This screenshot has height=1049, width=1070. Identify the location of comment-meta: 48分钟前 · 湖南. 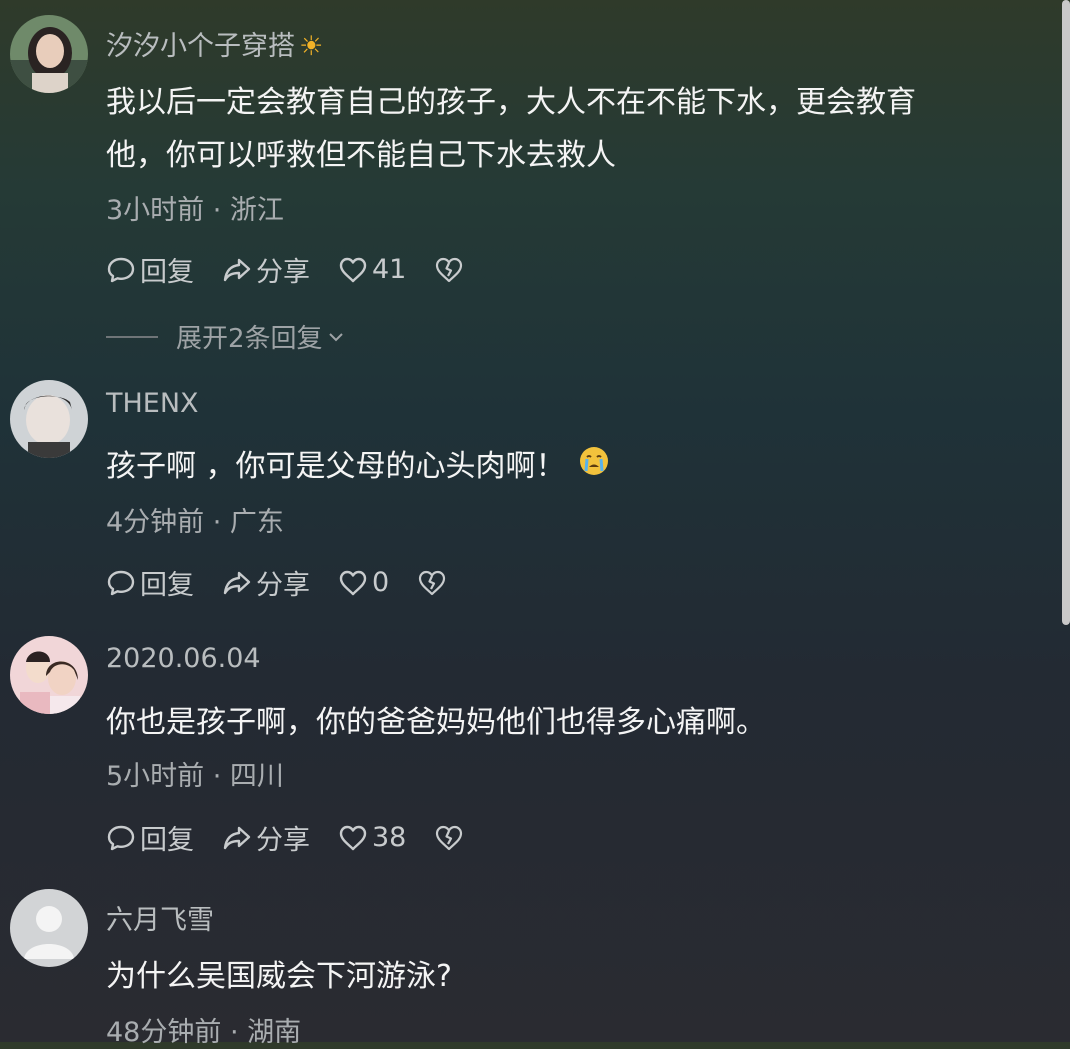
(204, 1032).